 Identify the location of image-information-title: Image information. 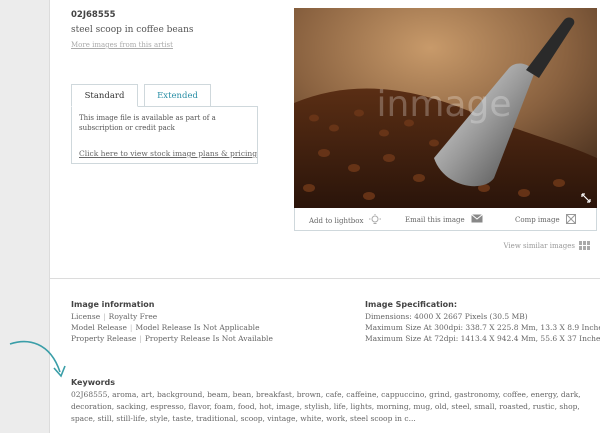
(113, 304).